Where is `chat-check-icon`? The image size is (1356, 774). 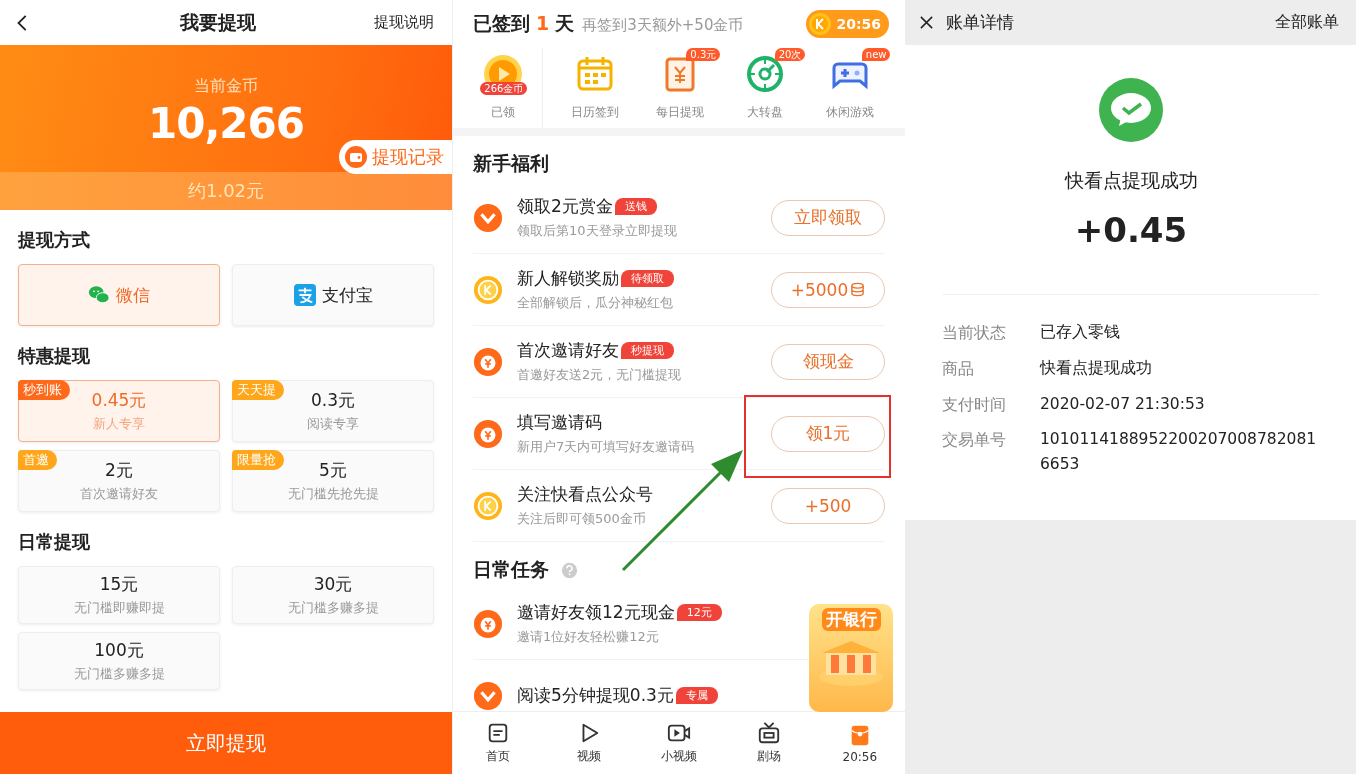 chat-check-icon is located at coordinates (1131, 110).